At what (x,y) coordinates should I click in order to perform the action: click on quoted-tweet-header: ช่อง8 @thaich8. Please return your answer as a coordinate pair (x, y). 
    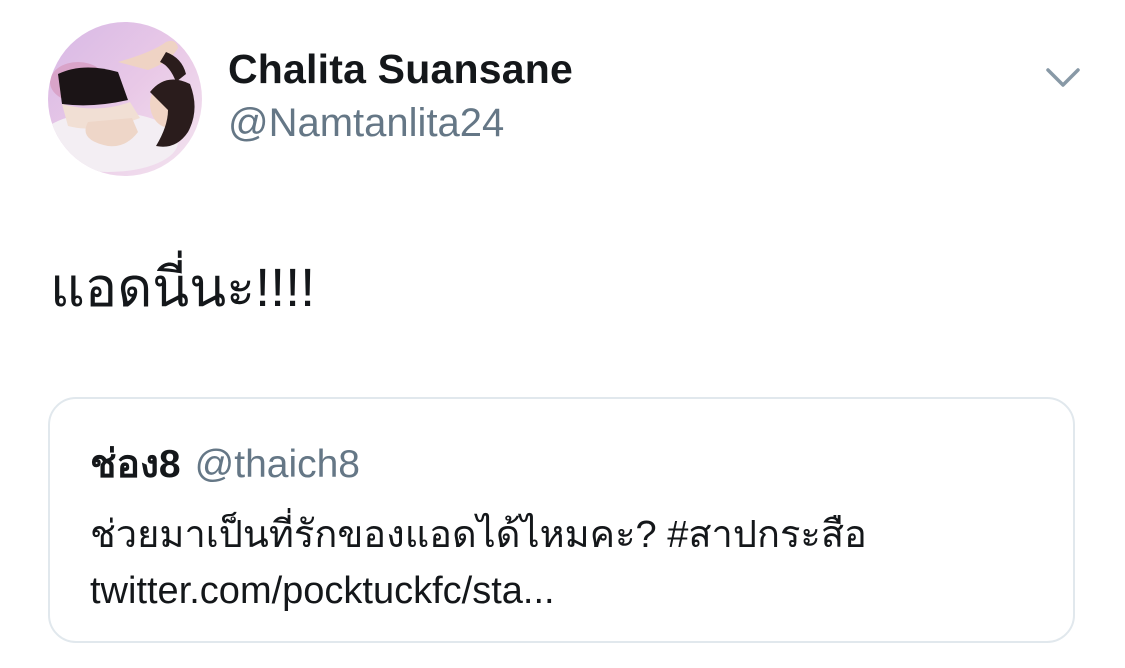
    Looking at the image, I should click on (225, 464).